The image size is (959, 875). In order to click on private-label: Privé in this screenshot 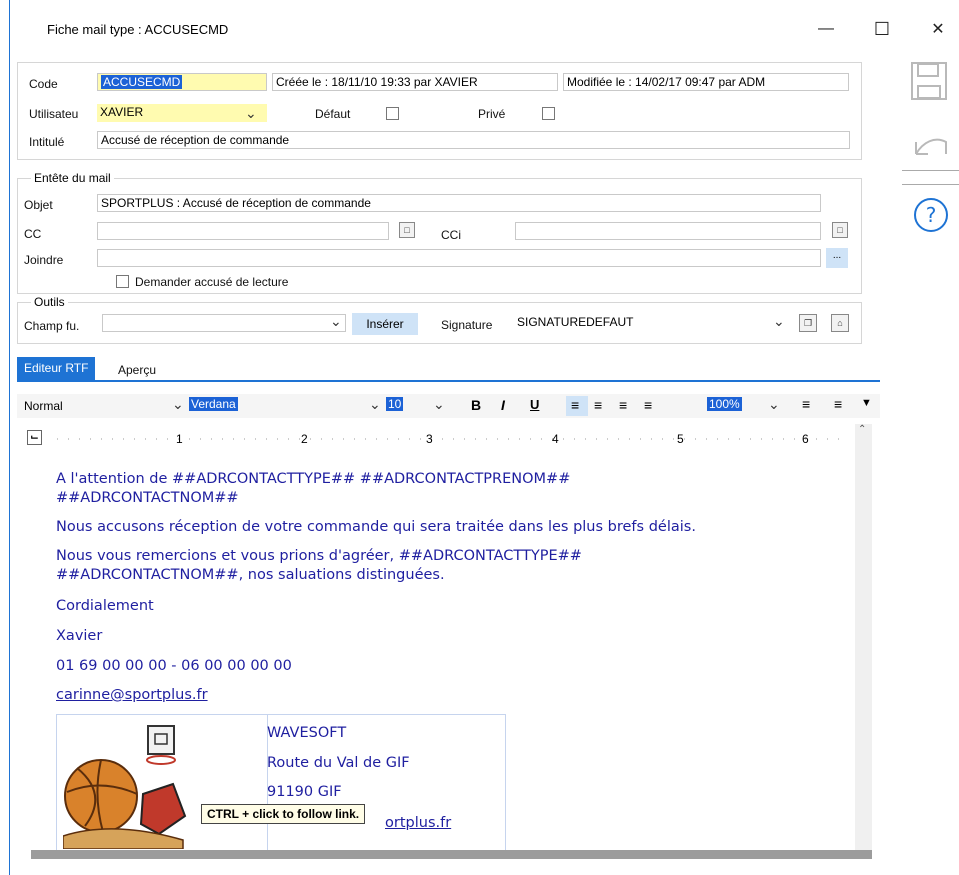, I will do `click(492, 114)`.